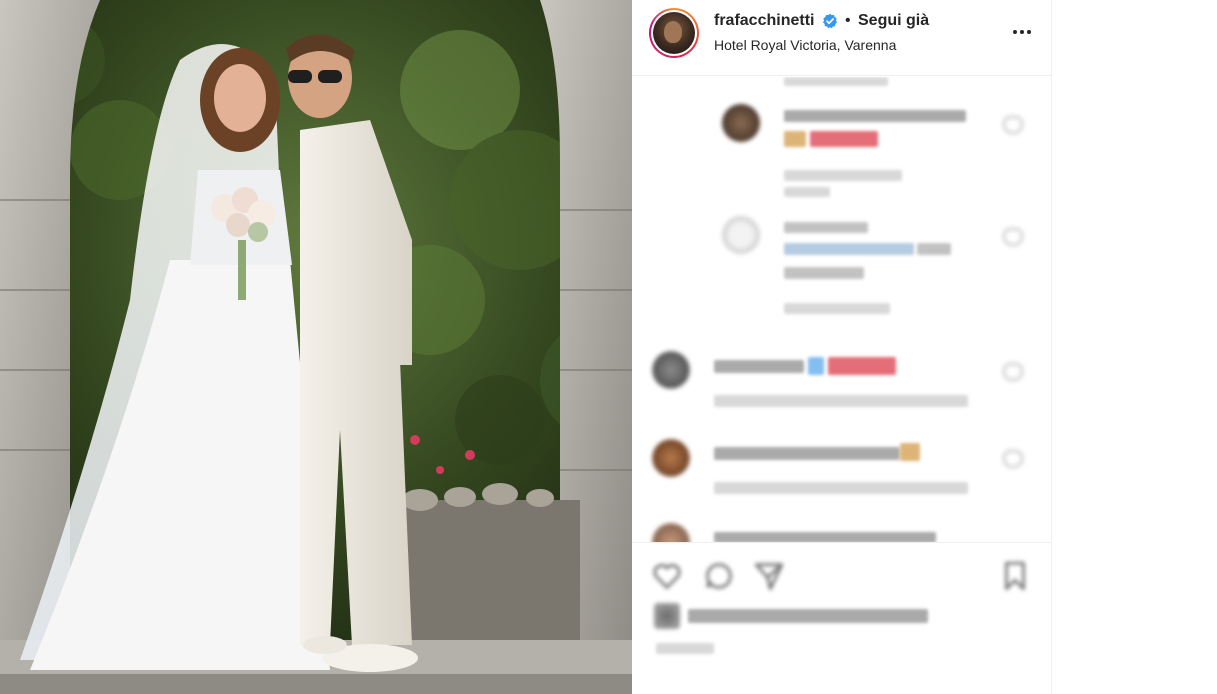  I want to click on liked-by-avatar, so click(667, 616).